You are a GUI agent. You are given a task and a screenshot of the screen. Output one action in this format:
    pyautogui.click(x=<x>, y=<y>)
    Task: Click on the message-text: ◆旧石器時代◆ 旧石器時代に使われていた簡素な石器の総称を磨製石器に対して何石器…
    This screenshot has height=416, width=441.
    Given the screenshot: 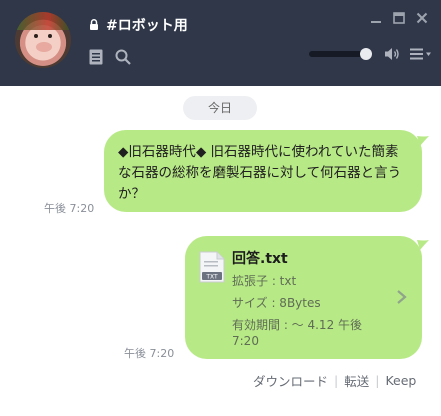 What is the action you would take?
    pyautogui.click(x=260, y=173)
    